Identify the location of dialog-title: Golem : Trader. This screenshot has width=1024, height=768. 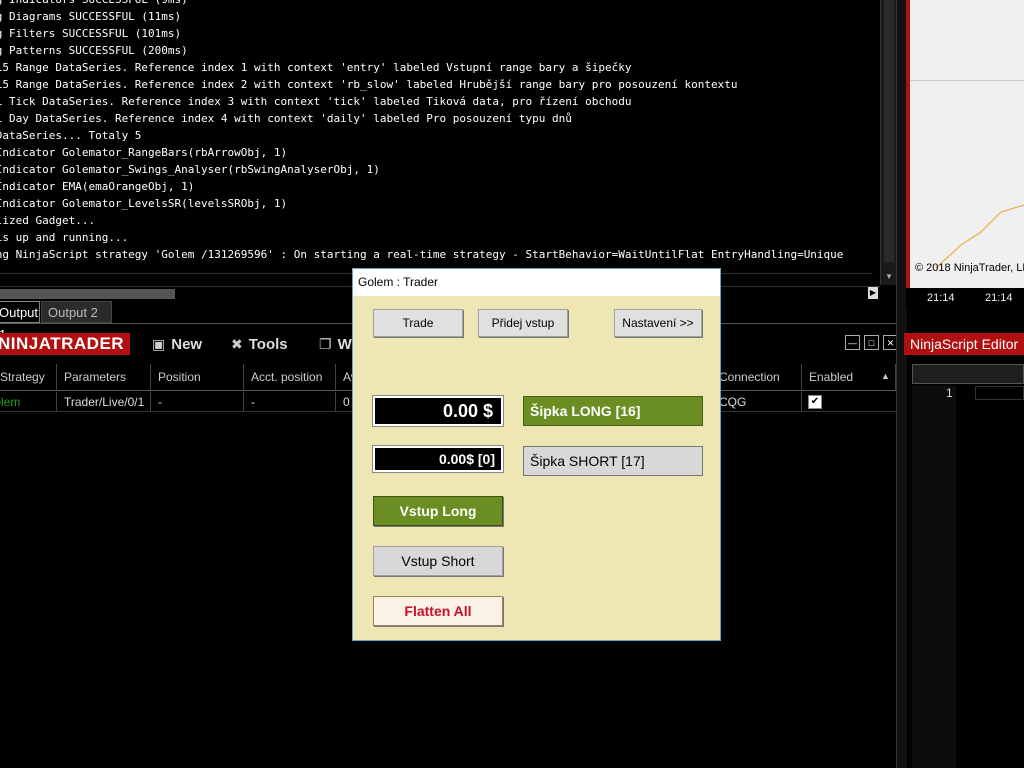
(536, 282).